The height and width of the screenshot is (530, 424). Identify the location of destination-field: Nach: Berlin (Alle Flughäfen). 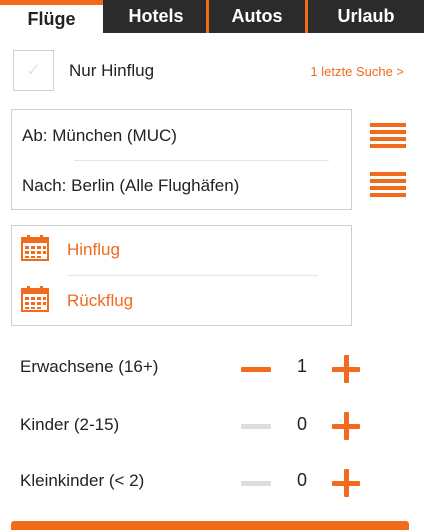
(130, 186).